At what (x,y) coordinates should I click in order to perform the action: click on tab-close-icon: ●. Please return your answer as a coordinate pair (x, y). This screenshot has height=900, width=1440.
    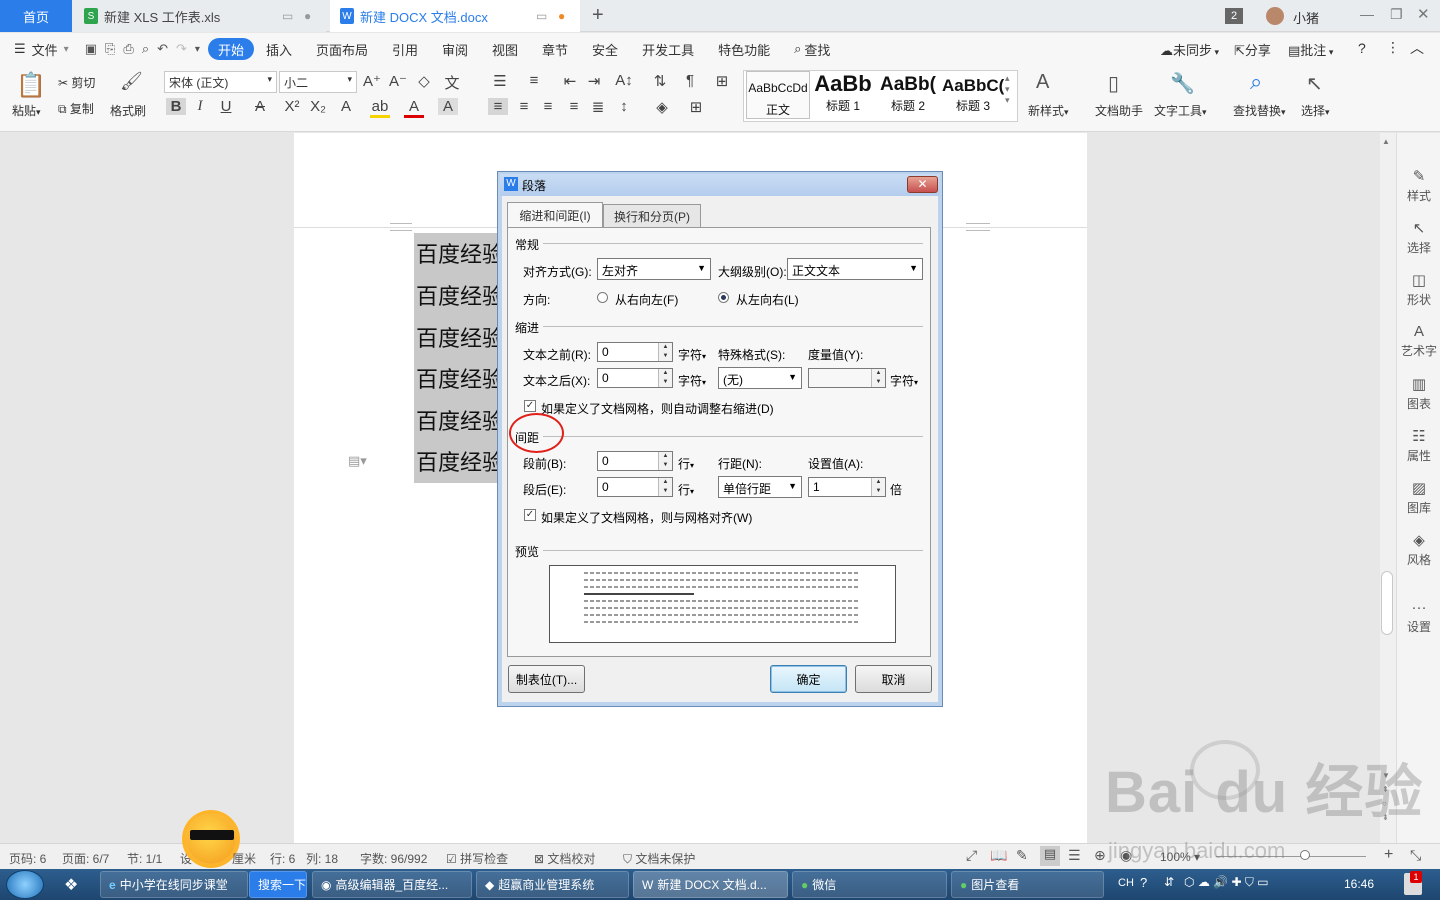
    Looking at the image, I should click on (307, 16).